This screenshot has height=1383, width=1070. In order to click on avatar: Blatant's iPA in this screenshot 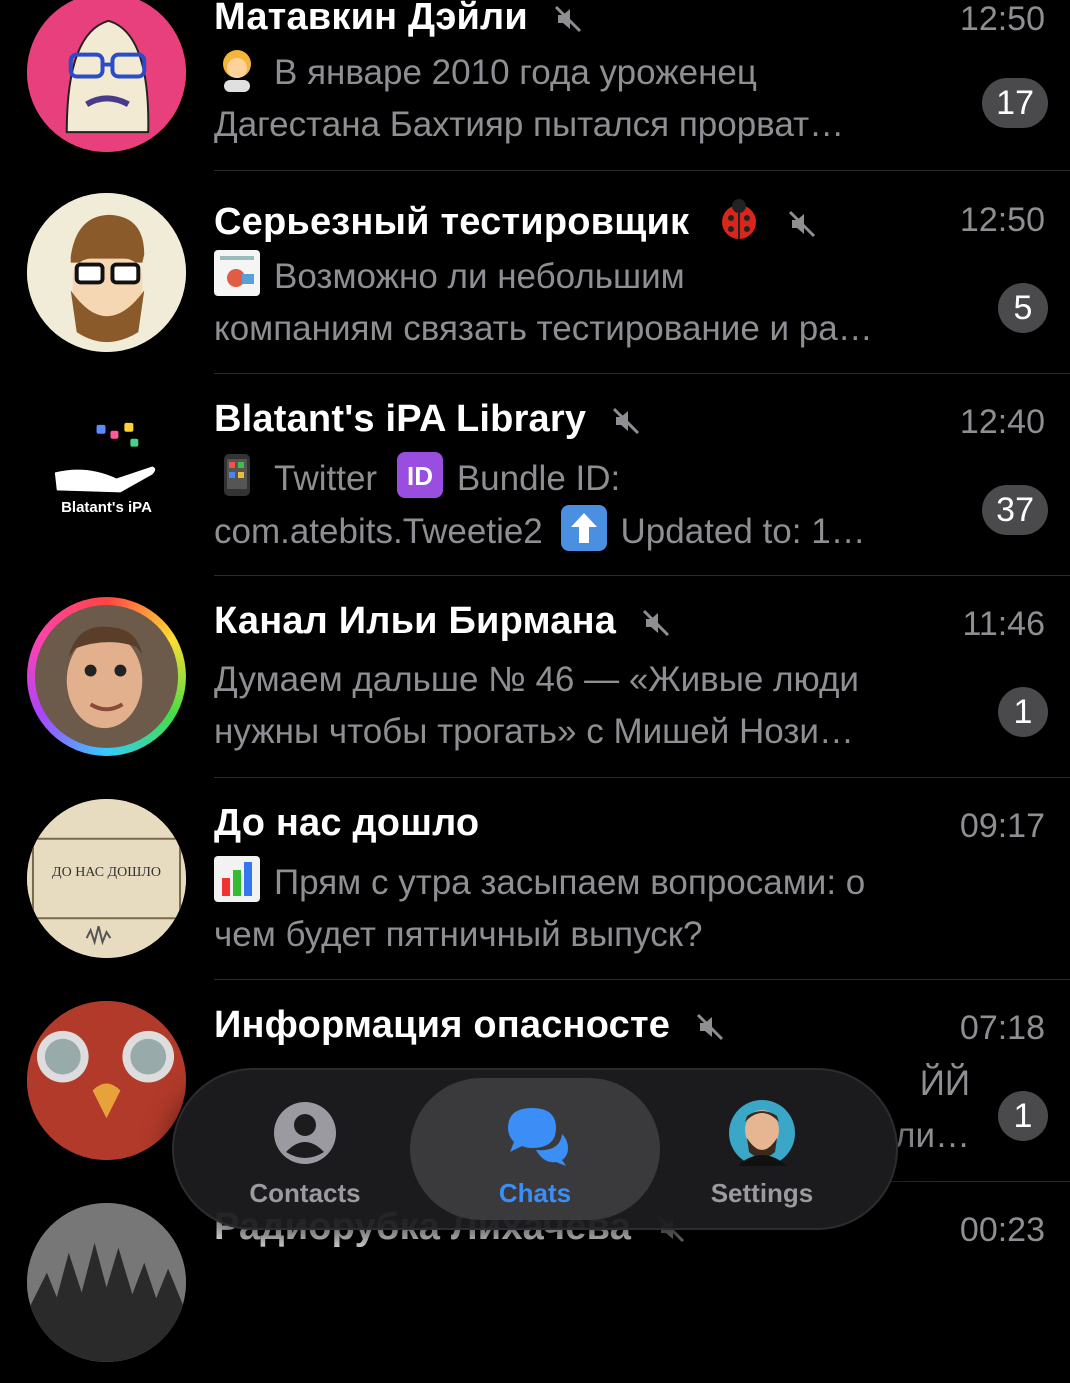, I will do `click(106, 474)`.